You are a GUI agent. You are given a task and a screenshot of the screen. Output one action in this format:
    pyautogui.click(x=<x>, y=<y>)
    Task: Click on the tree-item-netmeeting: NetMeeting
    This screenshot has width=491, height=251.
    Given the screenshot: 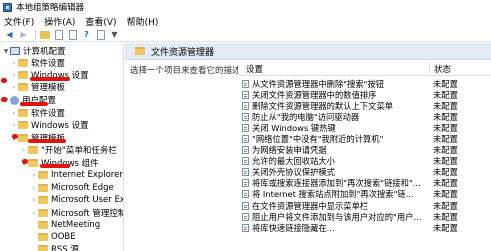 What is the action you would take?
    pyautogui.click(x=65, y=225)
    